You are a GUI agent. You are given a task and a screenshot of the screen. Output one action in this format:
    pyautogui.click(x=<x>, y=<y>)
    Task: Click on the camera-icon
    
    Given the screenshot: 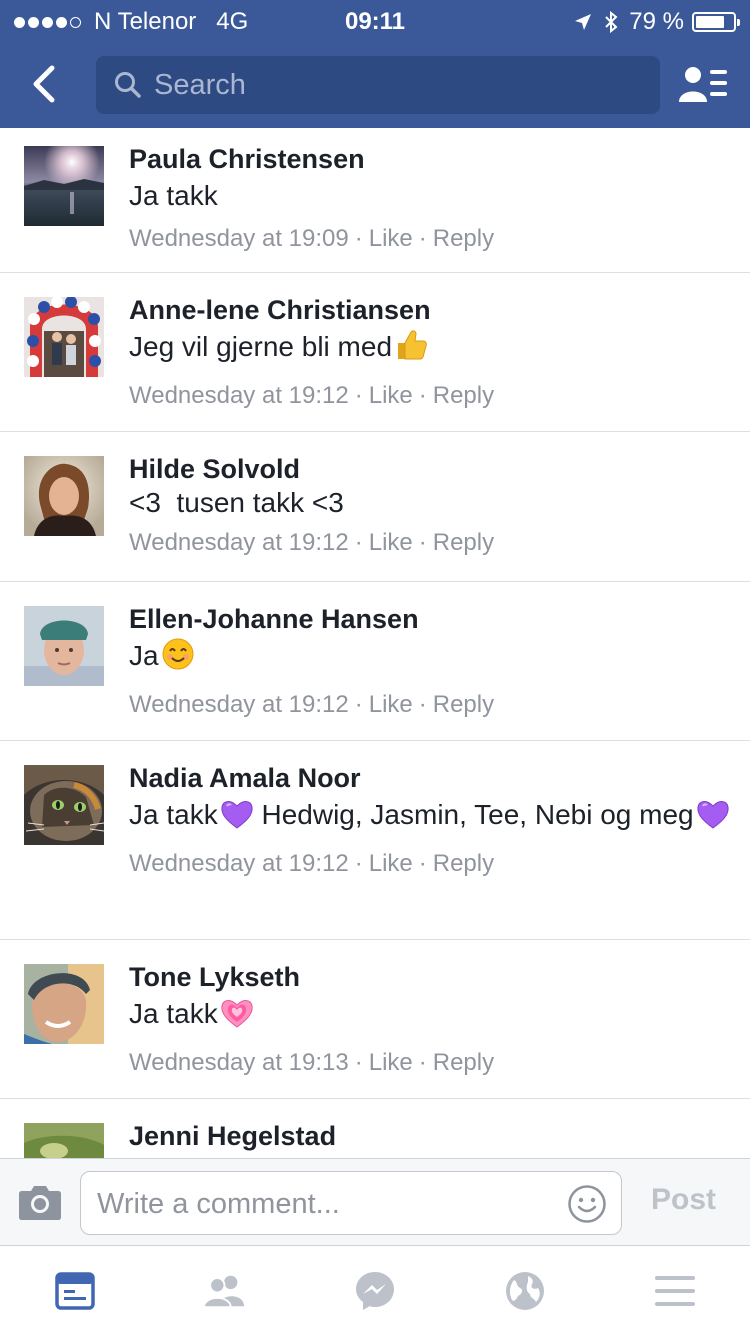 What is the action you would take?
    pyautogui.click(x=40, y=1203)
    